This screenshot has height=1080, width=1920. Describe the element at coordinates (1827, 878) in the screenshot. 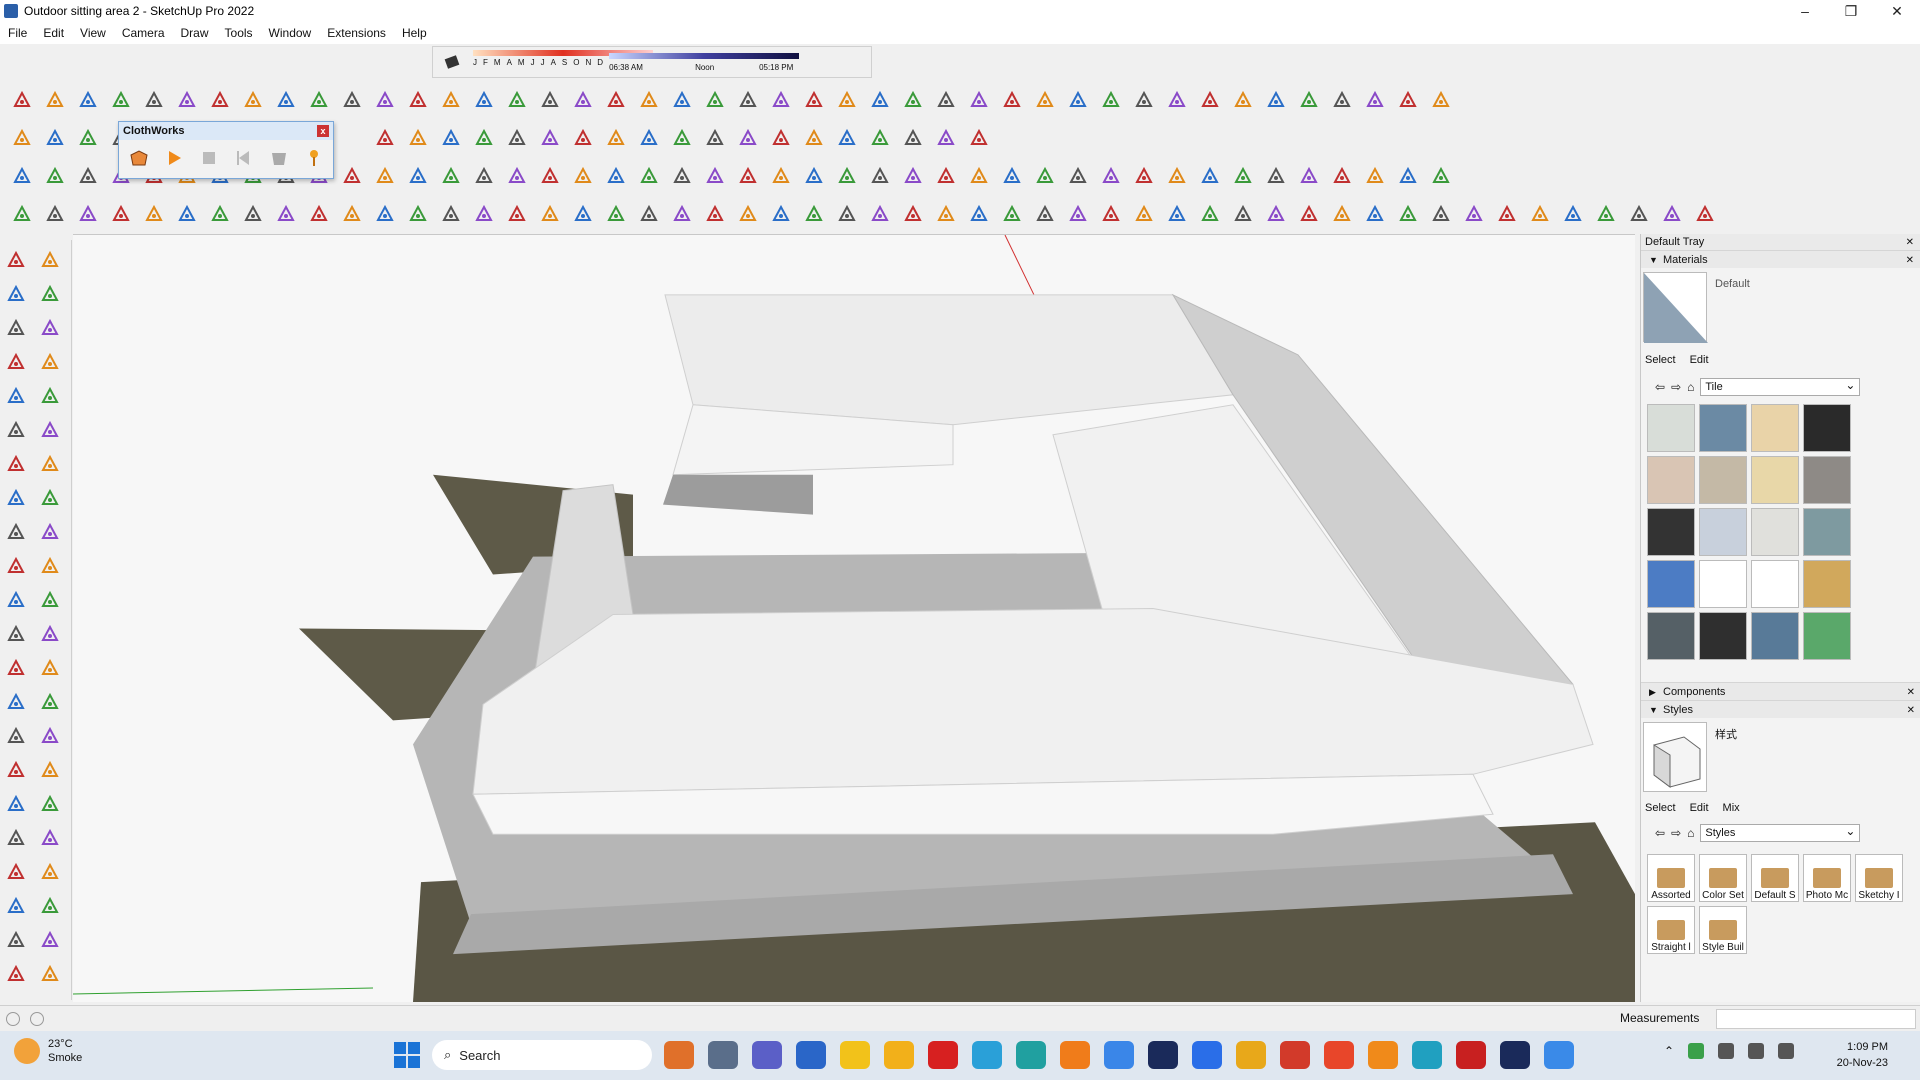

I see `style-folder-item: Photo Mc` at that location.